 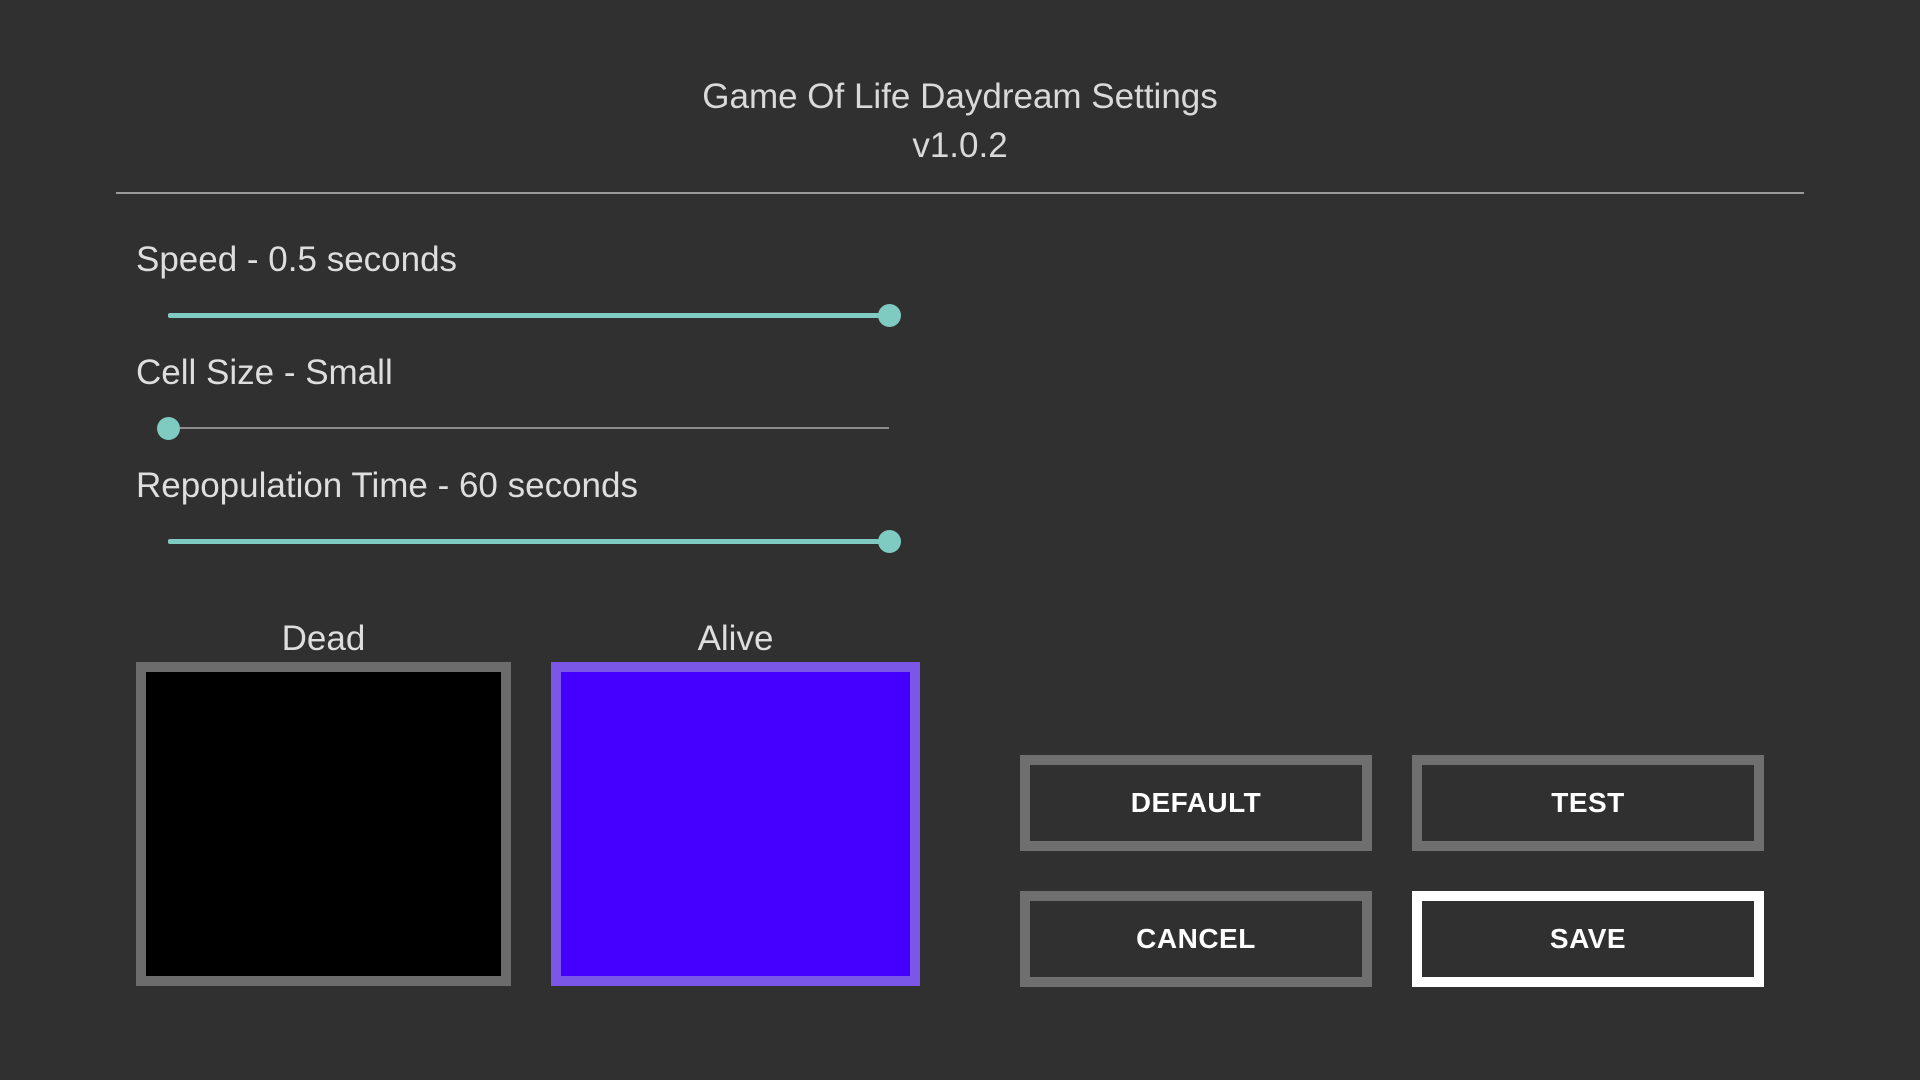 What do you see at coordinates (1588, 939) in the screenshot?
I see `save-button: SAVE` at bounding box center [1588, 939].